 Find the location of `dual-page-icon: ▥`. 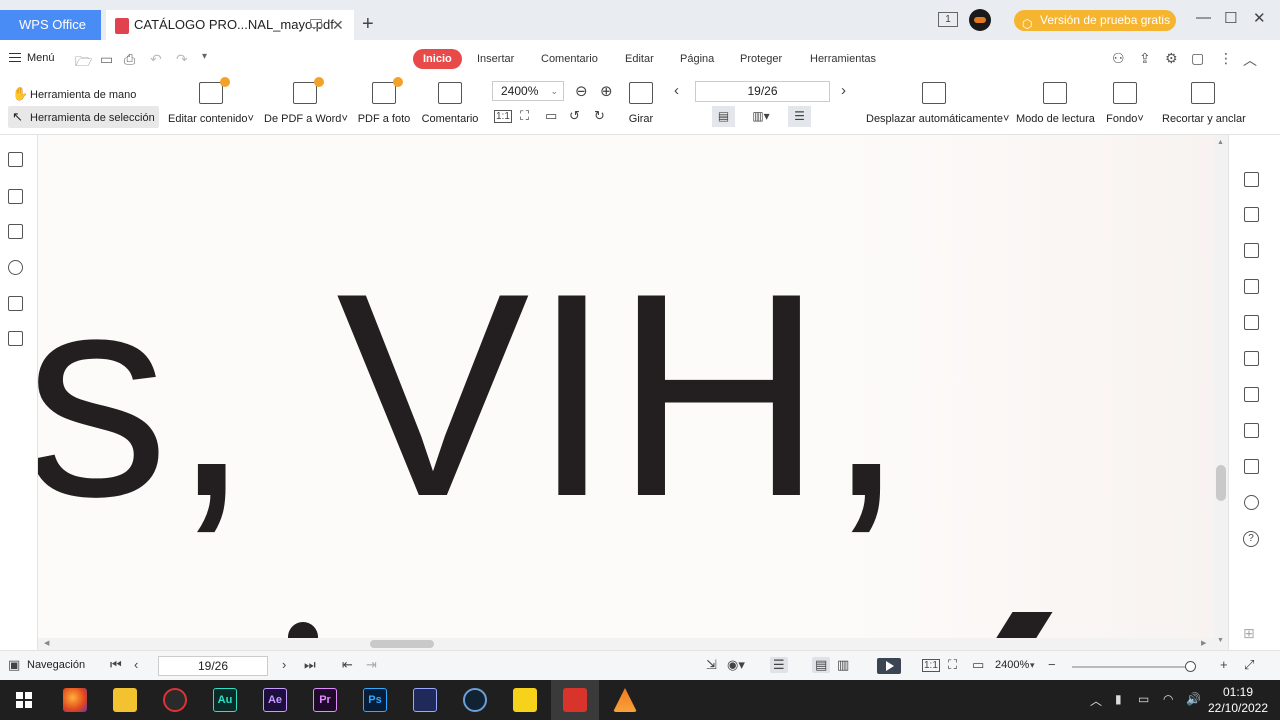

dual-page-icon: ▥ is located at coordinates (843, 665).